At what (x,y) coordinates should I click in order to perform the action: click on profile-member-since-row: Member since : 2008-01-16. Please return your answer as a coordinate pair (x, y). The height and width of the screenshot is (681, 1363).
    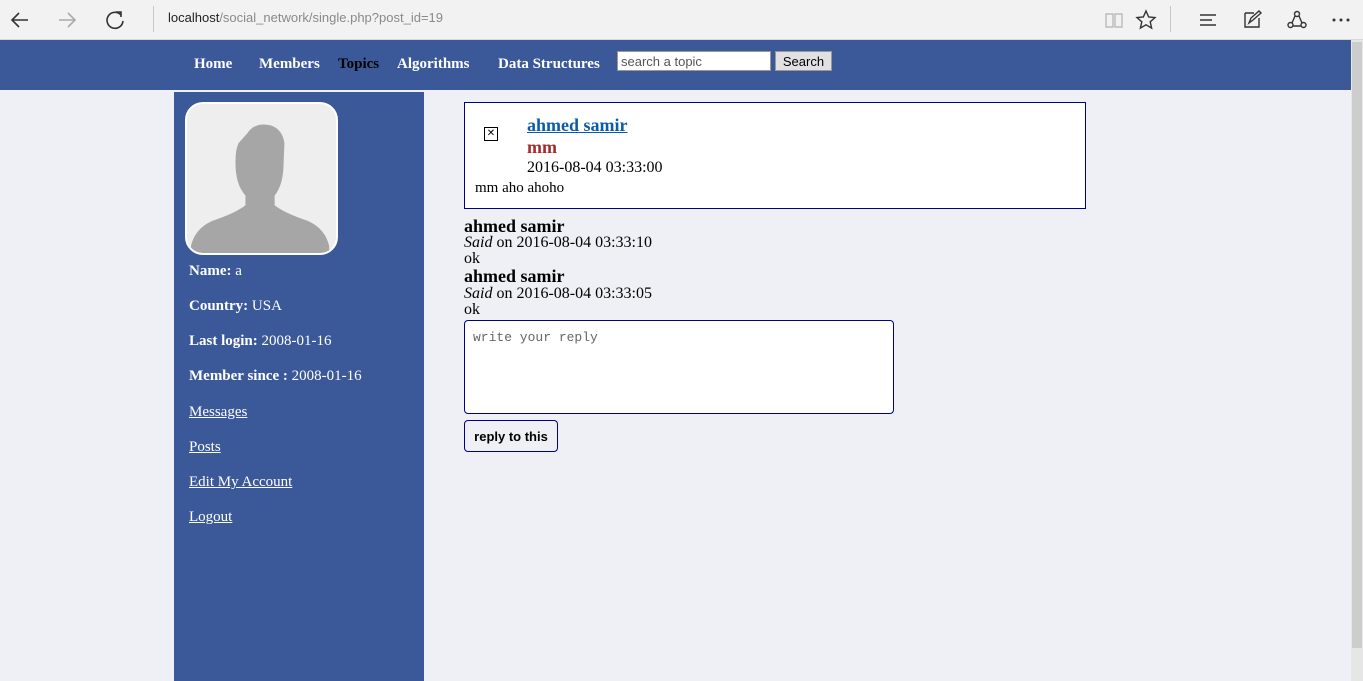
    Looking at the image, I should click on (275, 376).